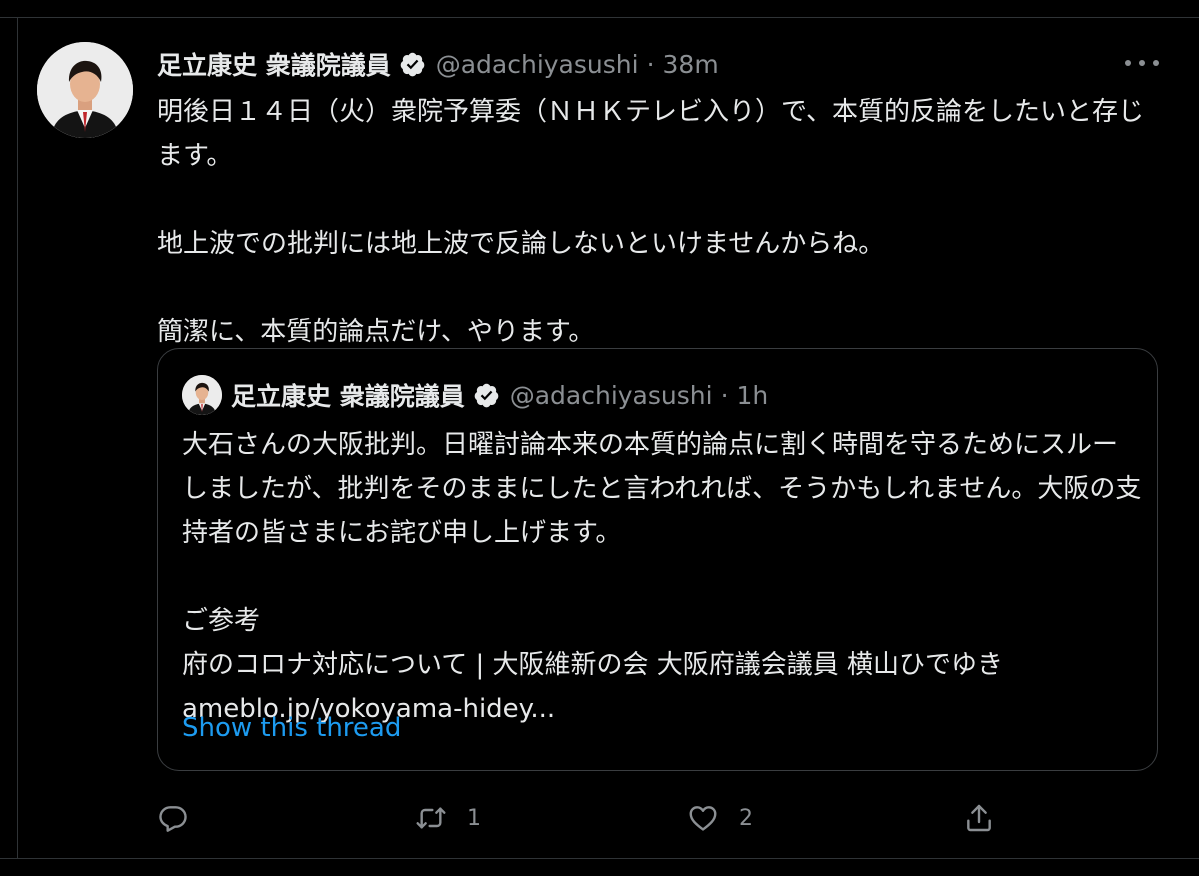  I want to click on quoted-author-handle: @adachiyasushi, so click(611, 395).